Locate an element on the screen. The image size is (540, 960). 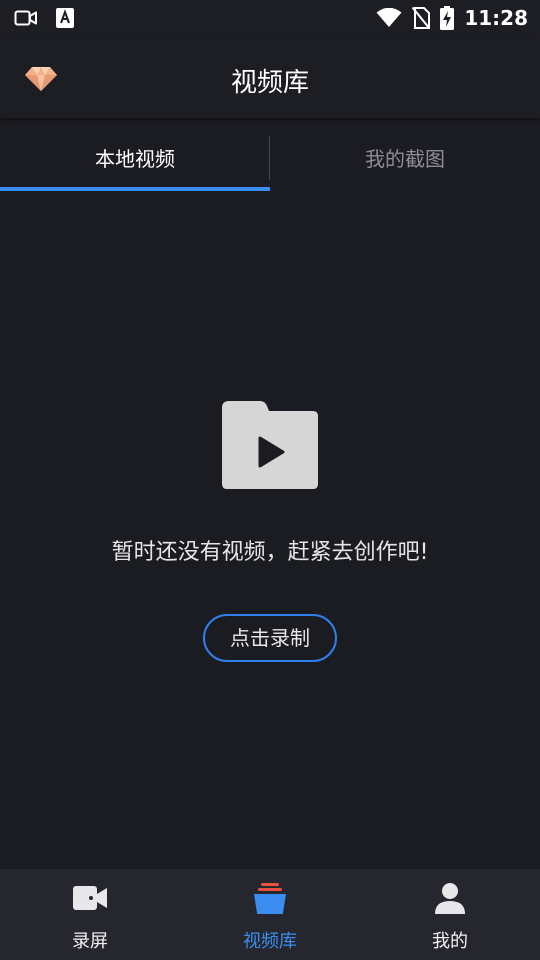
a-notification-icon is located at coordinates (65, 18).